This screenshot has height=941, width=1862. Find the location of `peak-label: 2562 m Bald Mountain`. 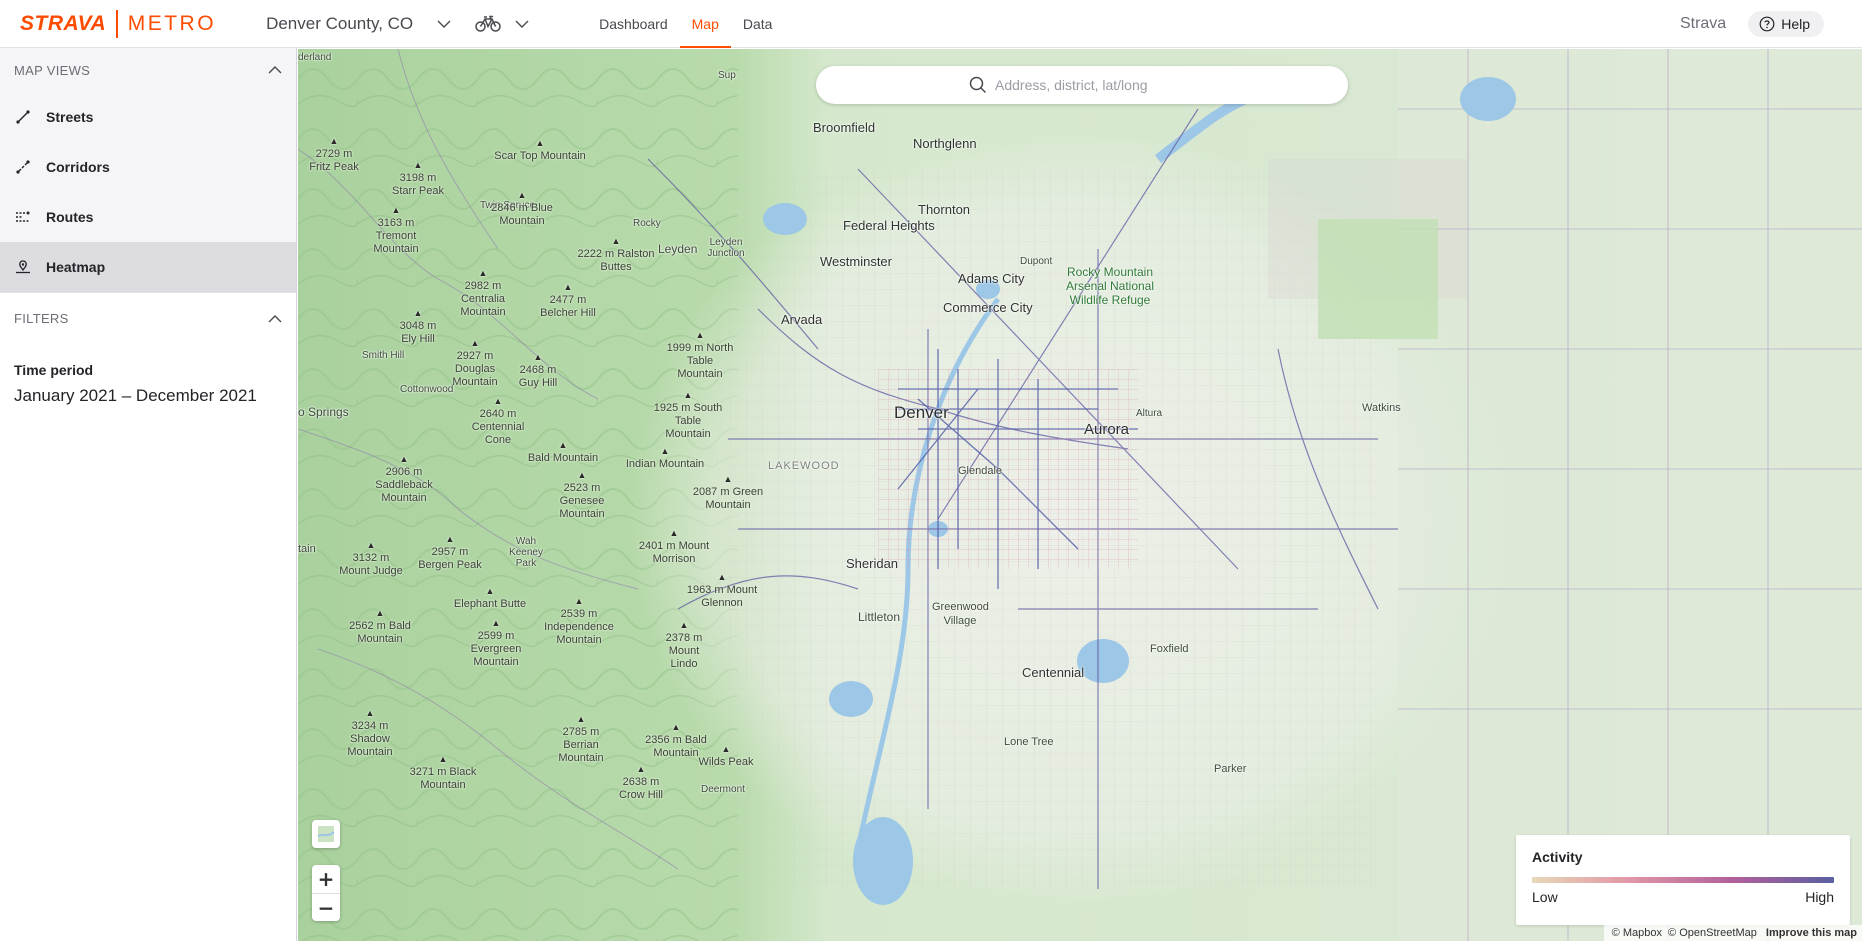

peak-label: 2562 m Bald Mountain is located at coordinates (380, 626).